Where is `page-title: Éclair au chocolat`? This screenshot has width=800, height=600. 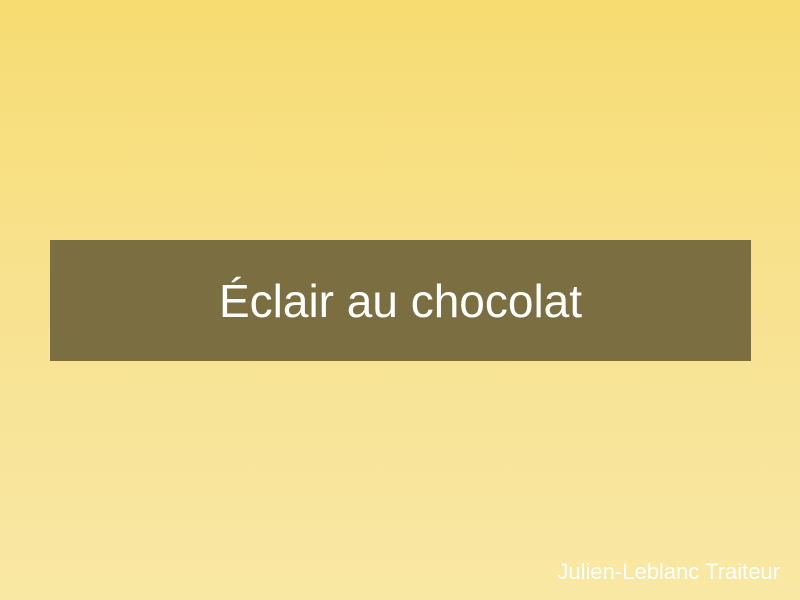 page-title: Éclair au chocolat is located at coordinates (400, 300).